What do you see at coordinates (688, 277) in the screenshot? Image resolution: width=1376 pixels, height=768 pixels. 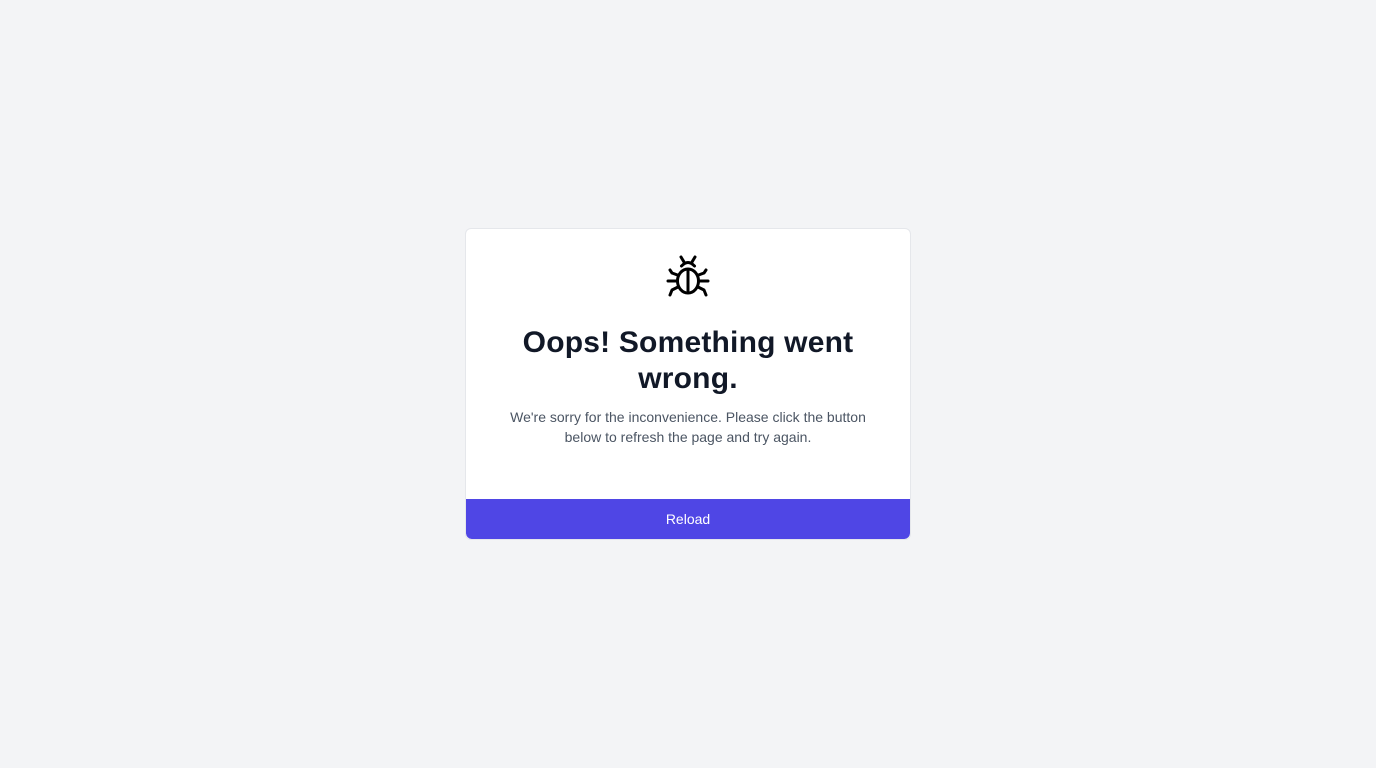 I see `bug-icon` at bounding box center [688, 277].